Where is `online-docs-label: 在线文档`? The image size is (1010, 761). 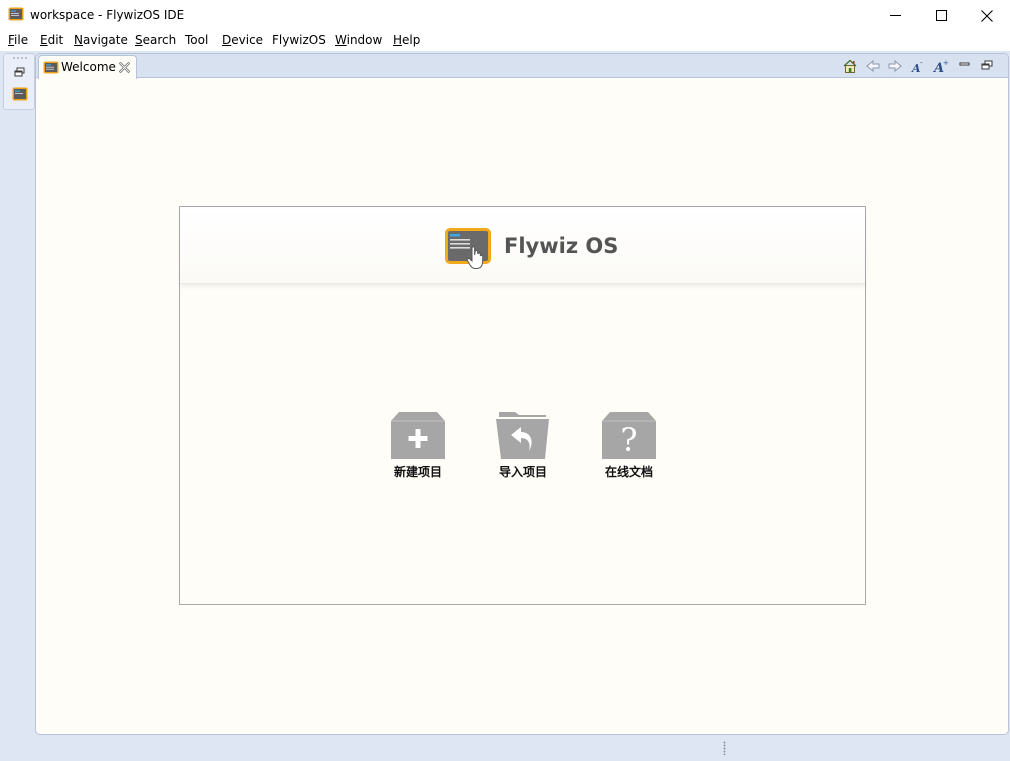 online-docs-label: 在线文档 is located at coordinates (628, 472).